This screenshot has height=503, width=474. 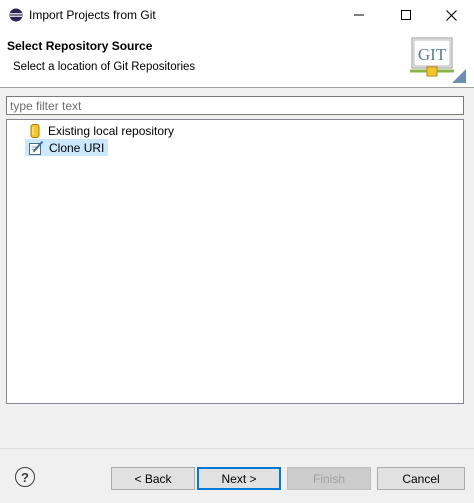 I want to click on clone-uri-icon, so click(x=36, y=148).